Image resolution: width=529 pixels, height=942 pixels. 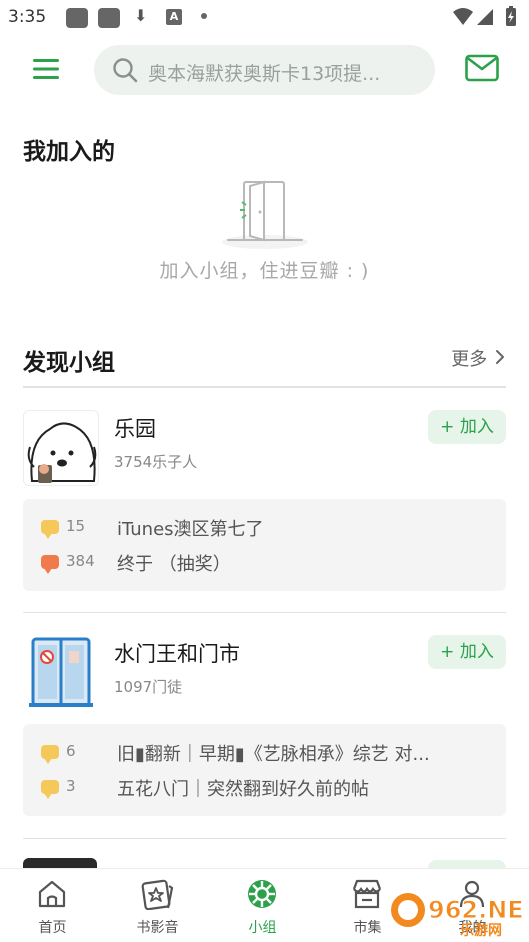 I want to click on post-comment-count: 384, so click(x=80, y=561).